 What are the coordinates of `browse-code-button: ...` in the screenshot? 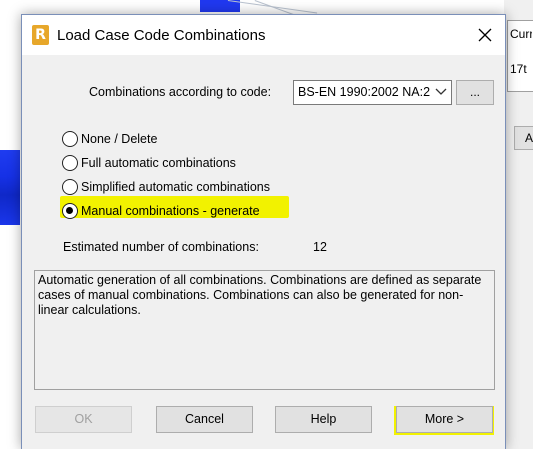 It's located at (475, 92).